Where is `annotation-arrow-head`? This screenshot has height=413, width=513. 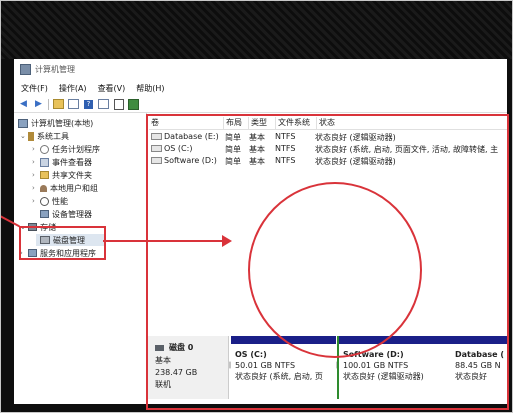 annotation-arrow-head is located at coordinates (227, 241).